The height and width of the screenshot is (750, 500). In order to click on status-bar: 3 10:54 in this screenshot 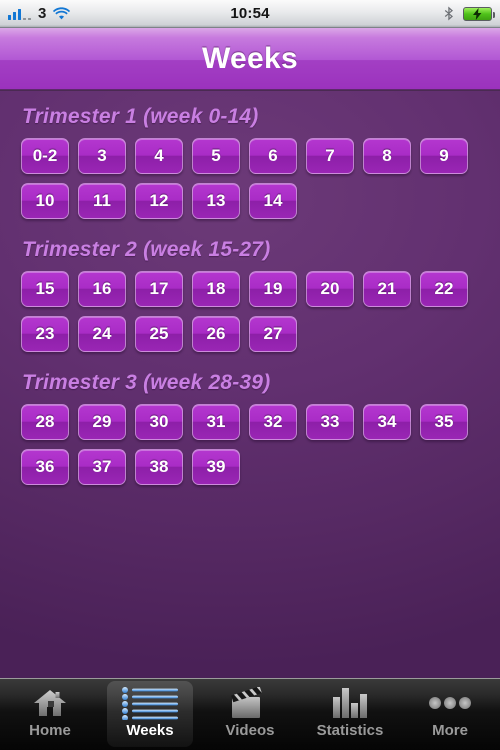, I will do `click(250, 14)`.